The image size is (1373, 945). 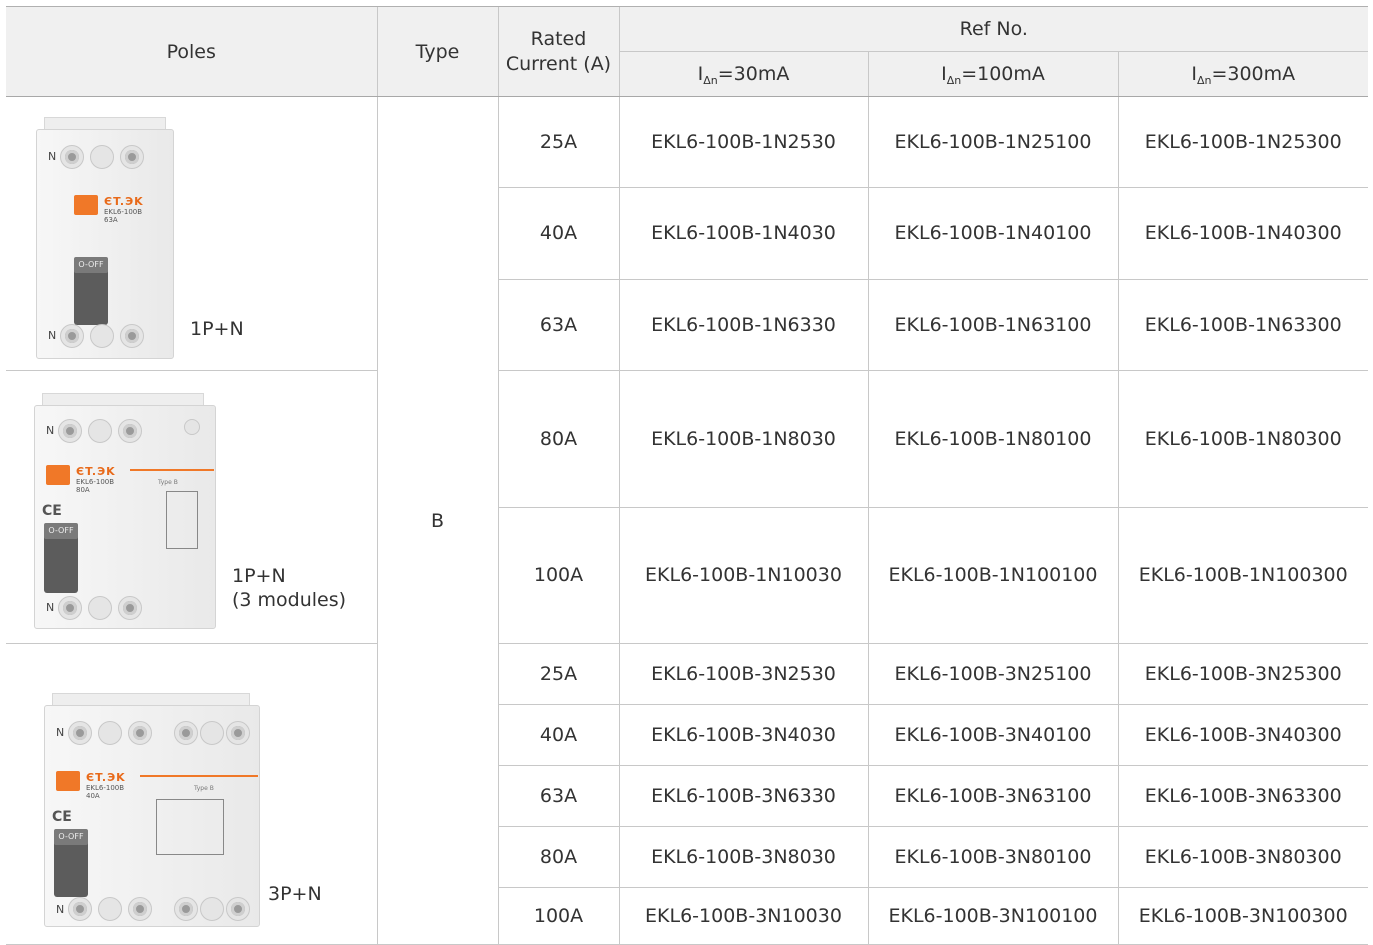 What do you see at coordinates (155, 811) in the screenshot?
I see `rcd-device-image: N ЄT.ЭK EKL6-100B 40A Type B CE O-OFF N` at bounding box center [155, 811].